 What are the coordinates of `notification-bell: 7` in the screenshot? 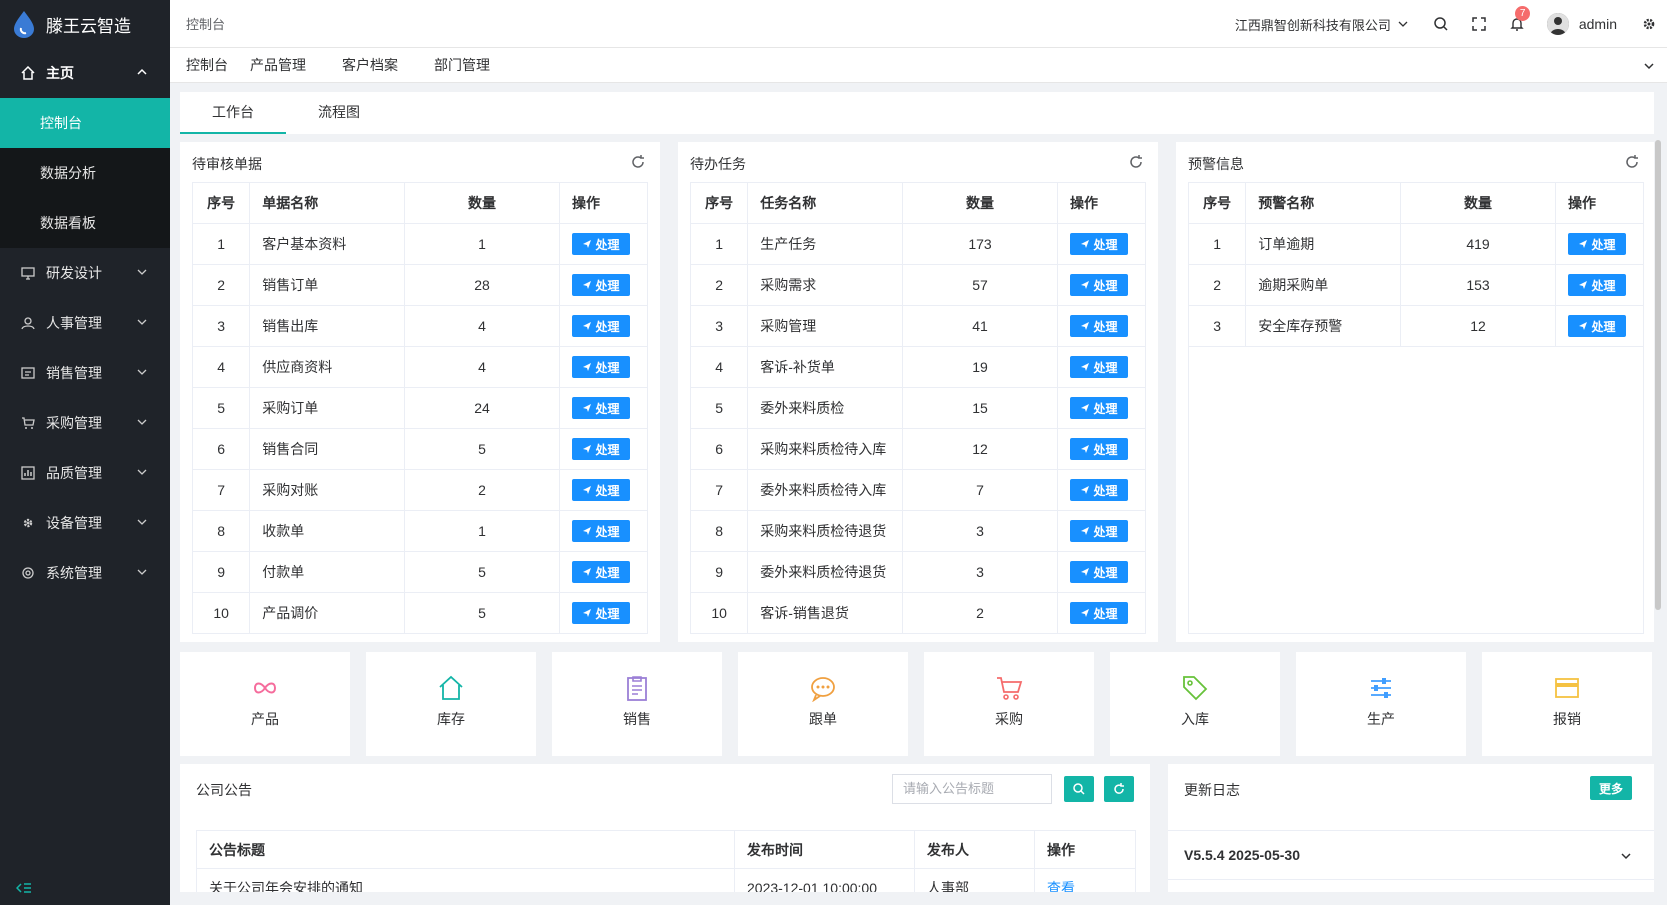 It's located at (1520, 19).